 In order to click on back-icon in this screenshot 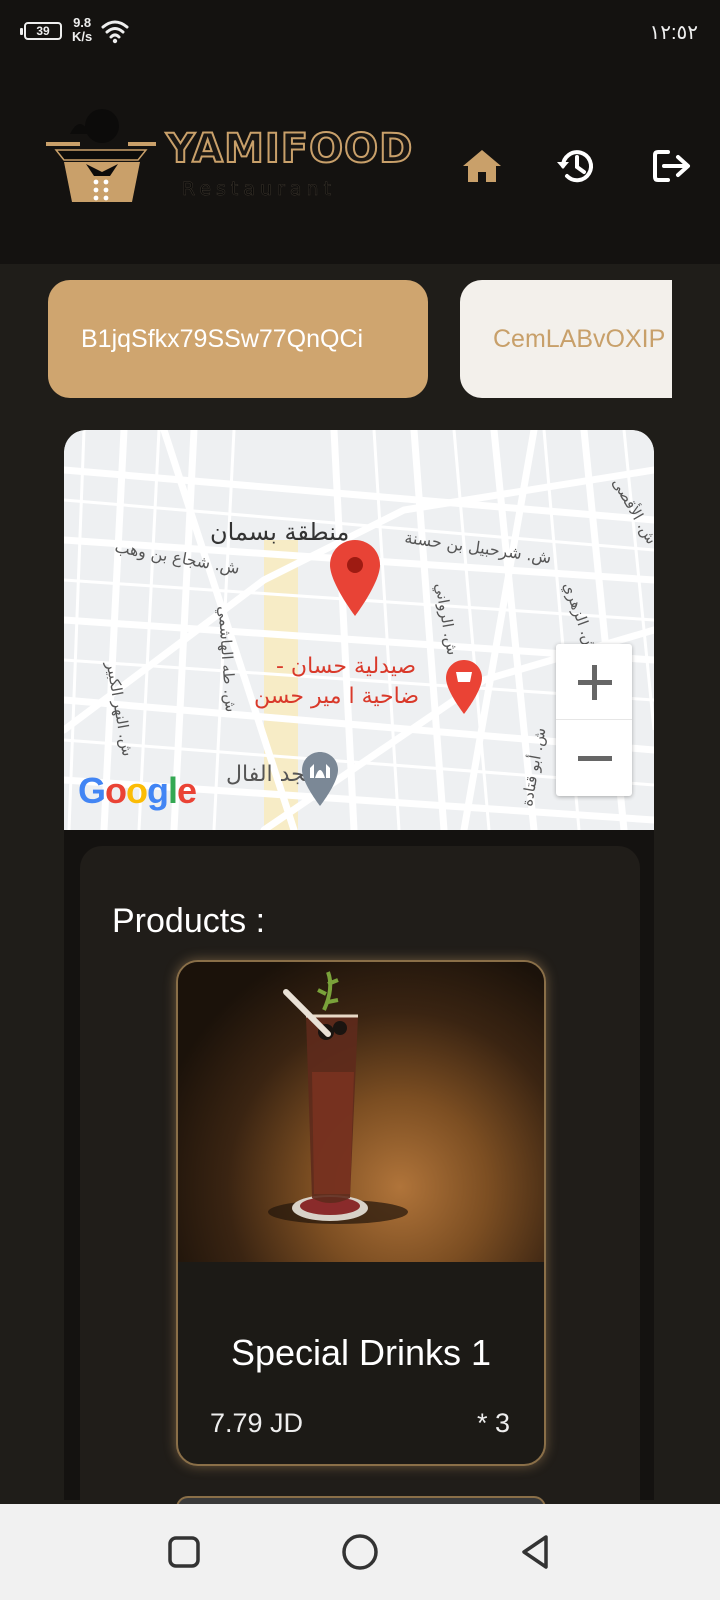, I will do `click(535, 1552)`.